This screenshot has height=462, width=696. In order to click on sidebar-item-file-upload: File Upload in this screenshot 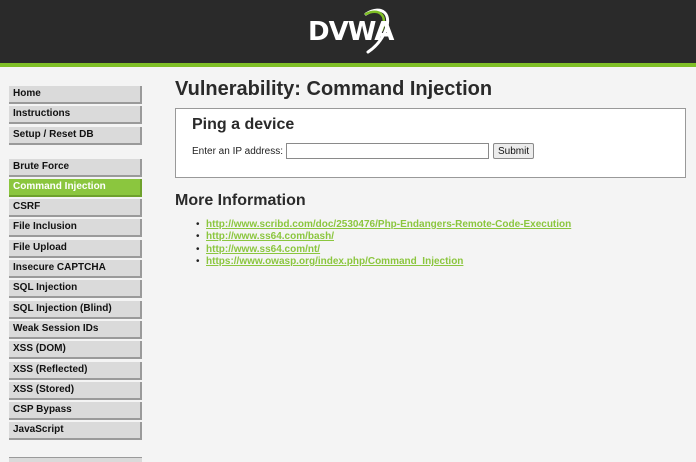, I will do `click(75, 248)`.